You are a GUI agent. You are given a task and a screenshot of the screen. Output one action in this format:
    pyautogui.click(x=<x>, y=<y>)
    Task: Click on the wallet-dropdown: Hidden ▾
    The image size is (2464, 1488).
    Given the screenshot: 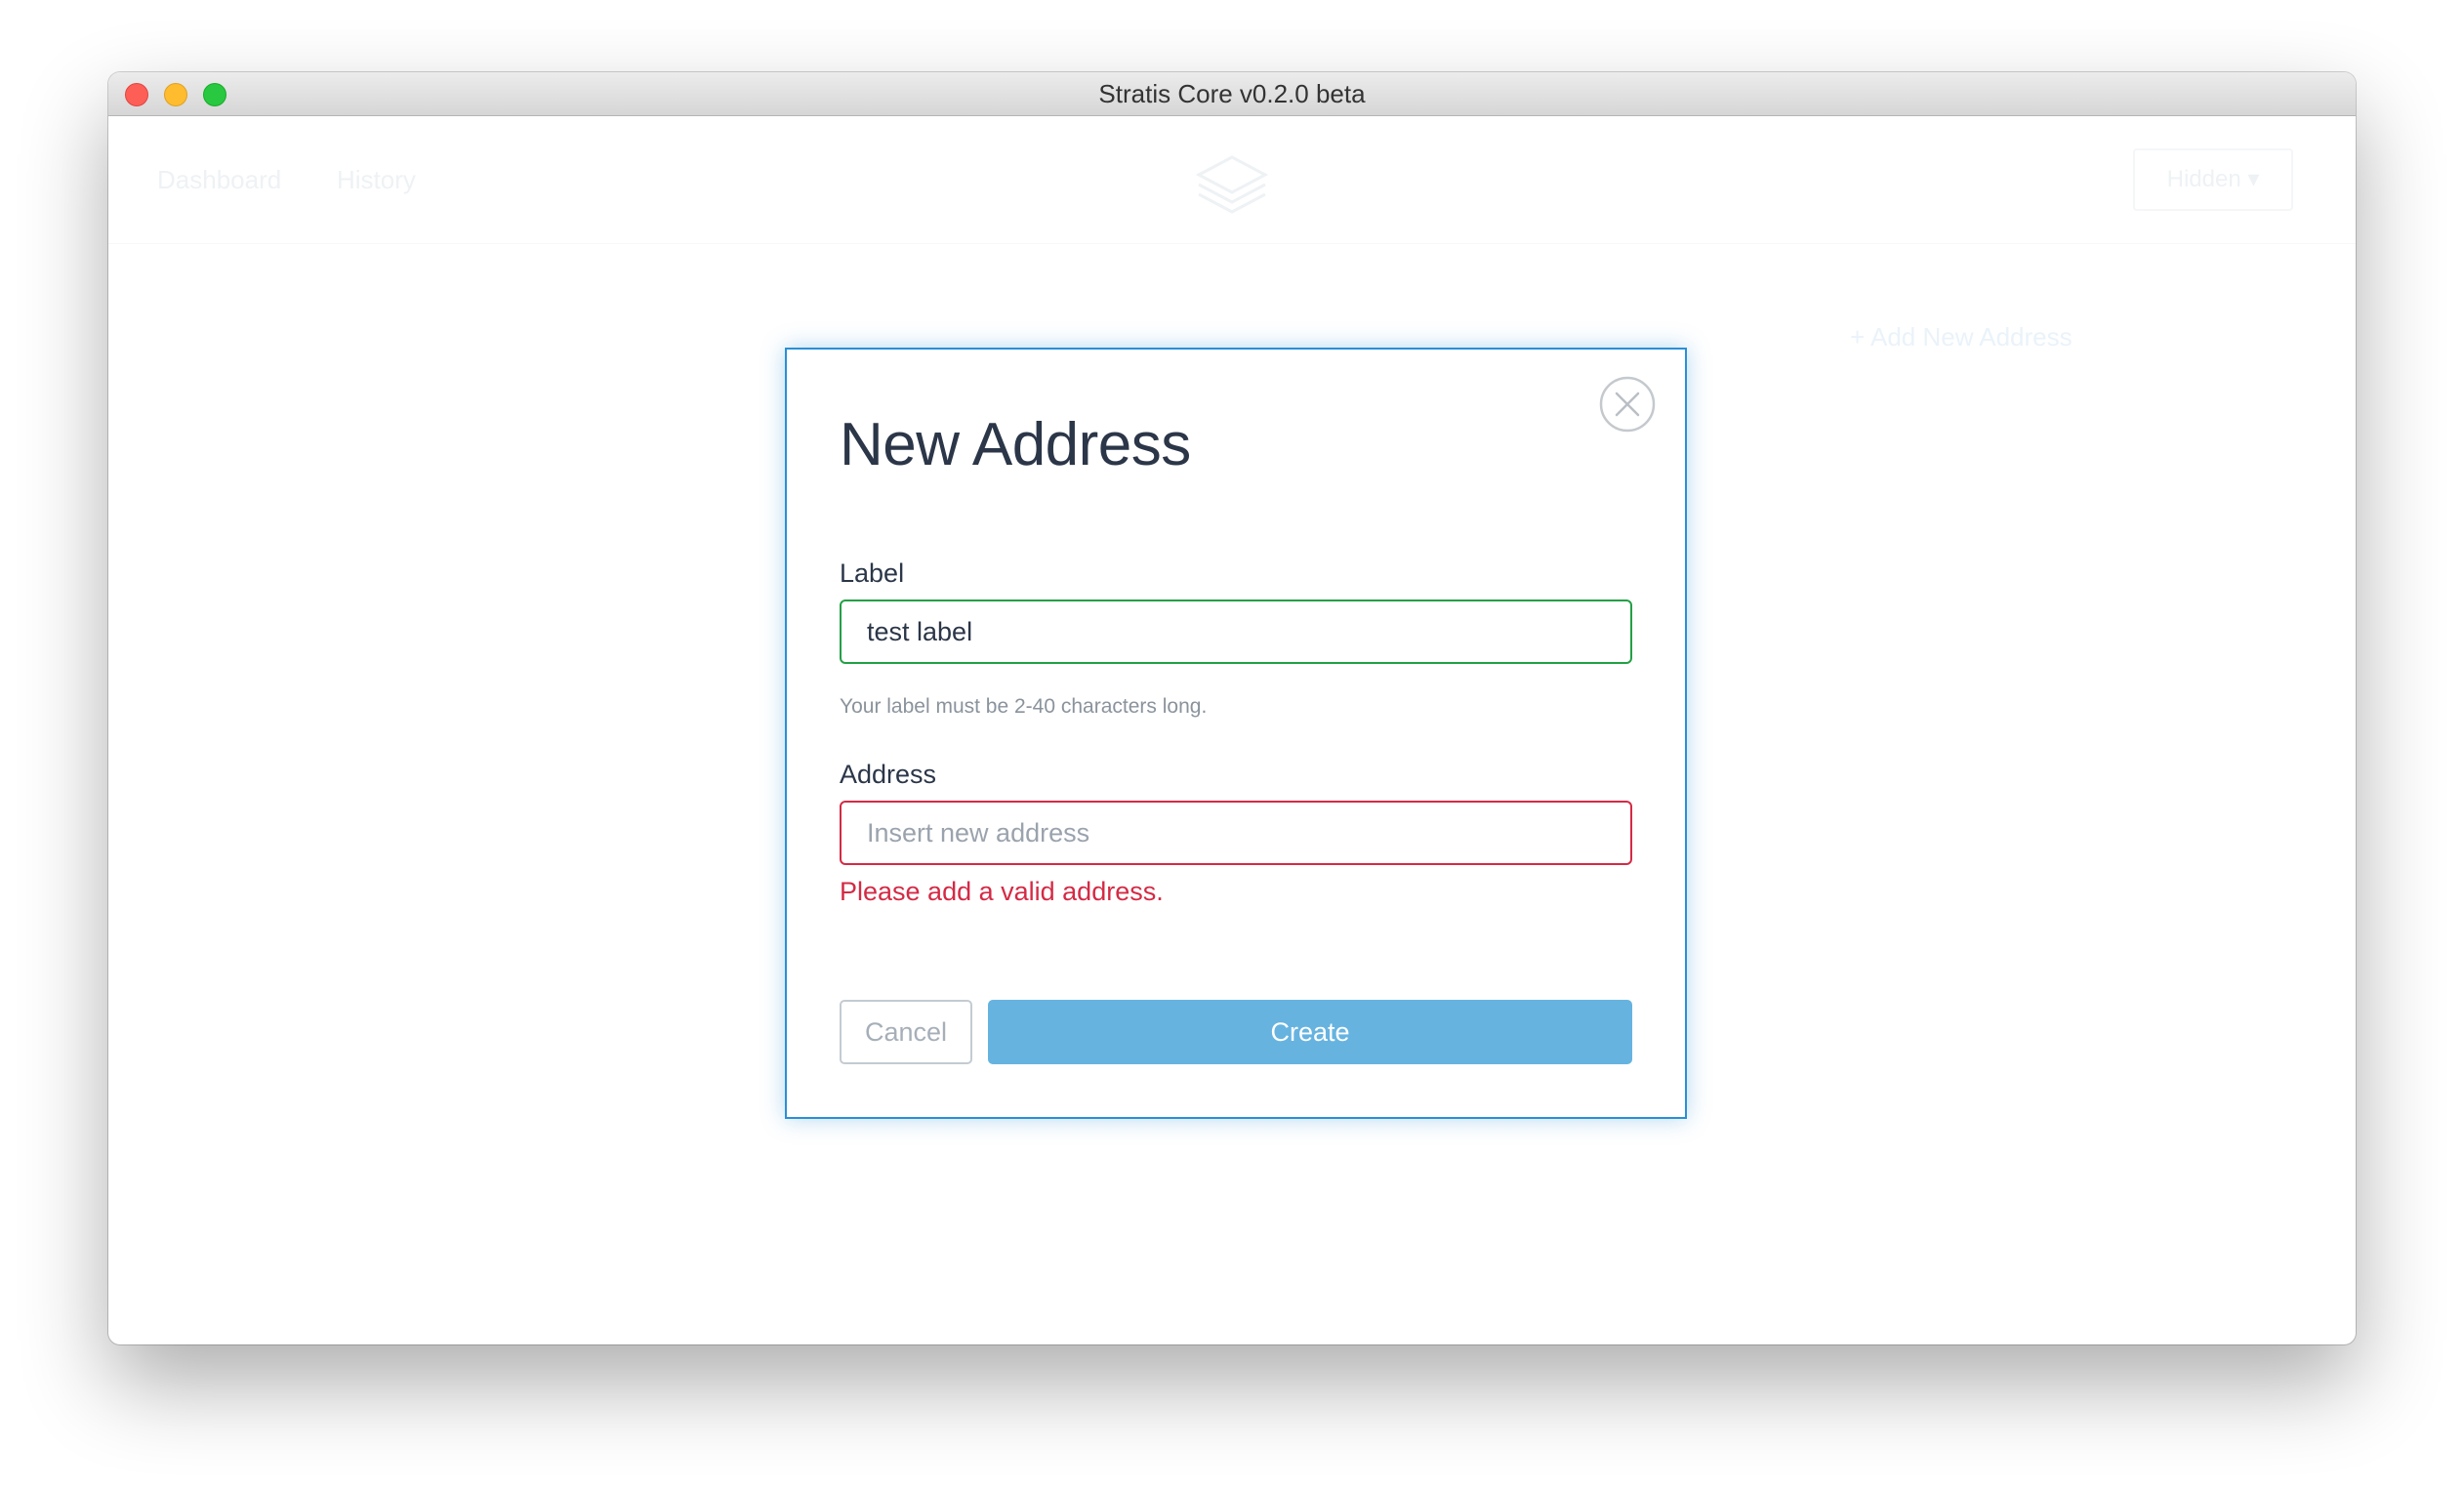 What is the action you would take?
    pyautogui.click(x=2213, y=179)
    